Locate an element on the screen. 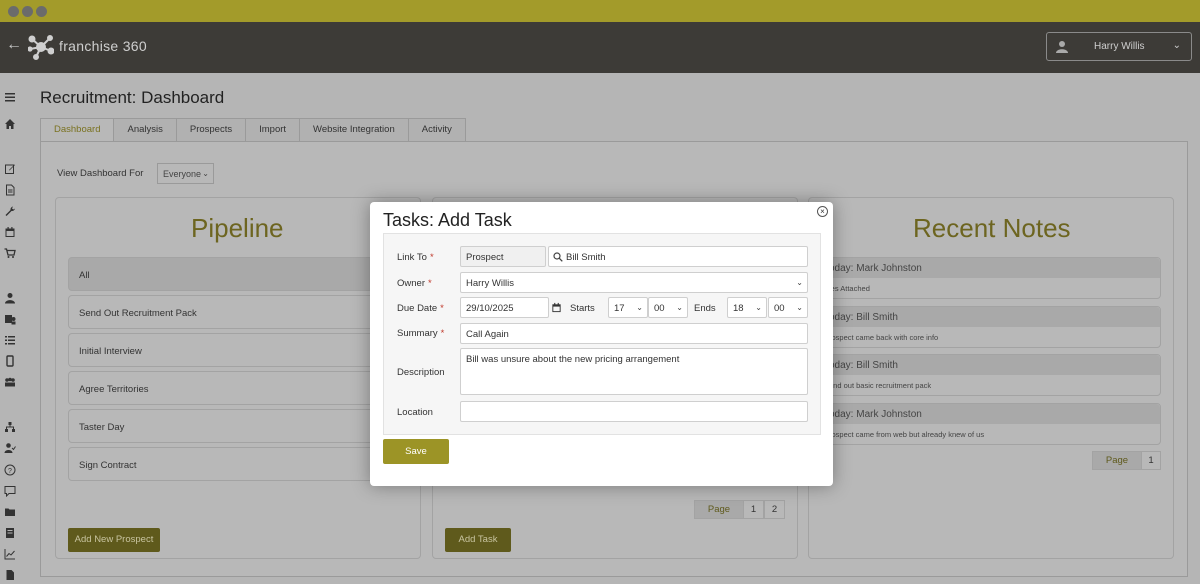 The image size is (1200, 584). pipeline-title: Pipeline is located at coordinates (237, 228).